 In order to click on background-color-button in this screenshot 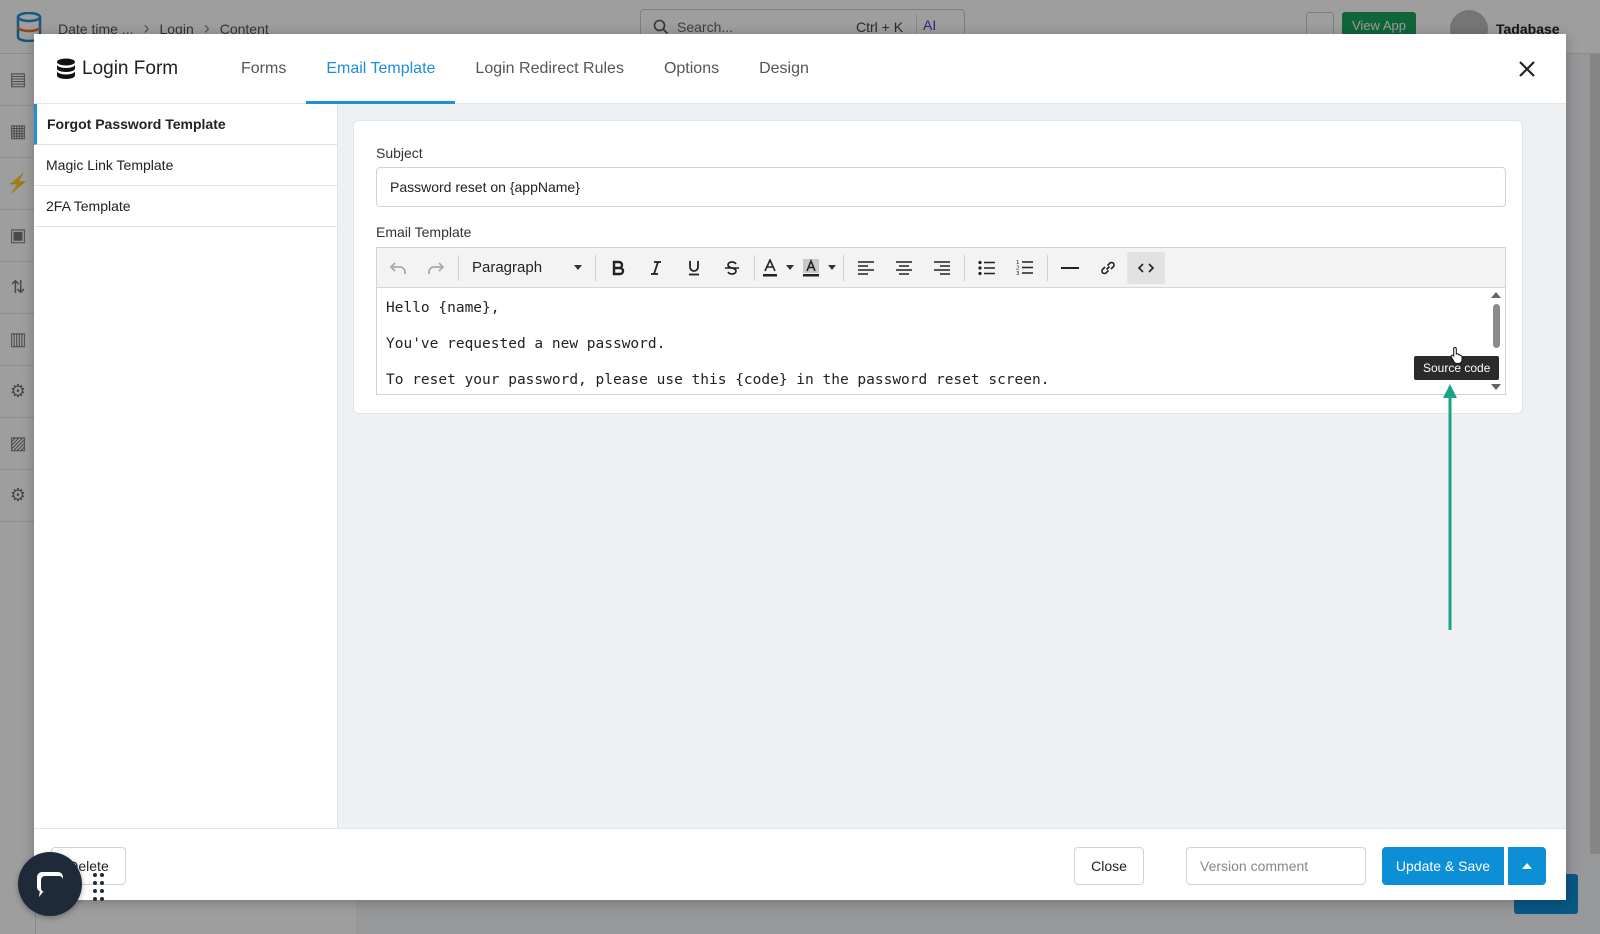, I will do `click(819, 268)`.